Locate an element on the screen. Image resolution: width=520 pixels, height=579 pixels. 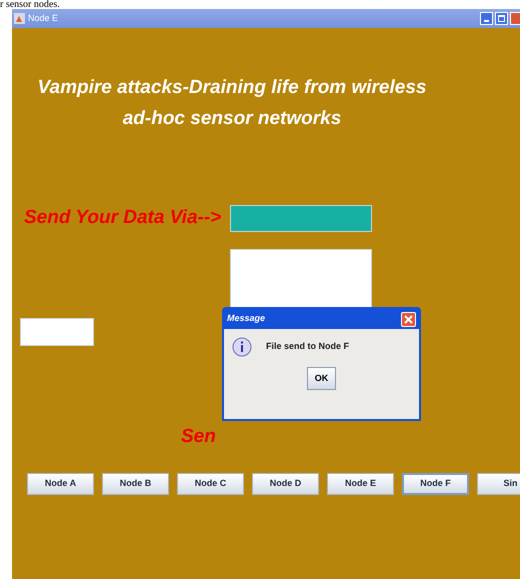
app-icon is located at coordinates (19, 18).